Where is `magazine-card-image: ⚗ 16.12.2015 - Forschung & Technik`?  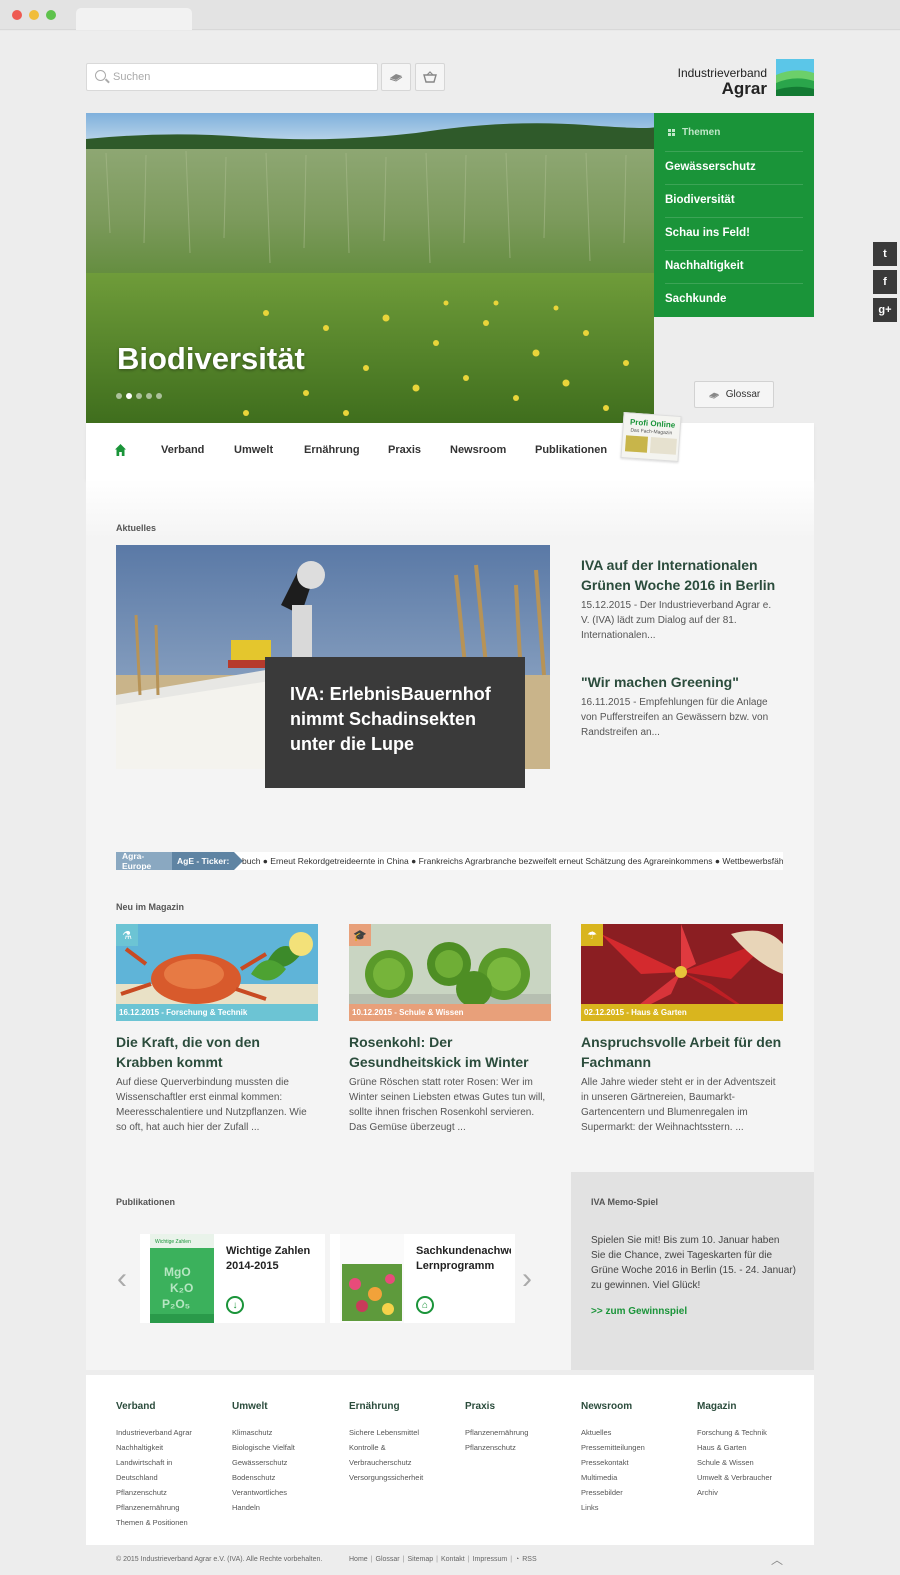 magazine-card-image: ⚗ 16.12.2015 - Forschung & Technik is located at coordinates (217, 972).